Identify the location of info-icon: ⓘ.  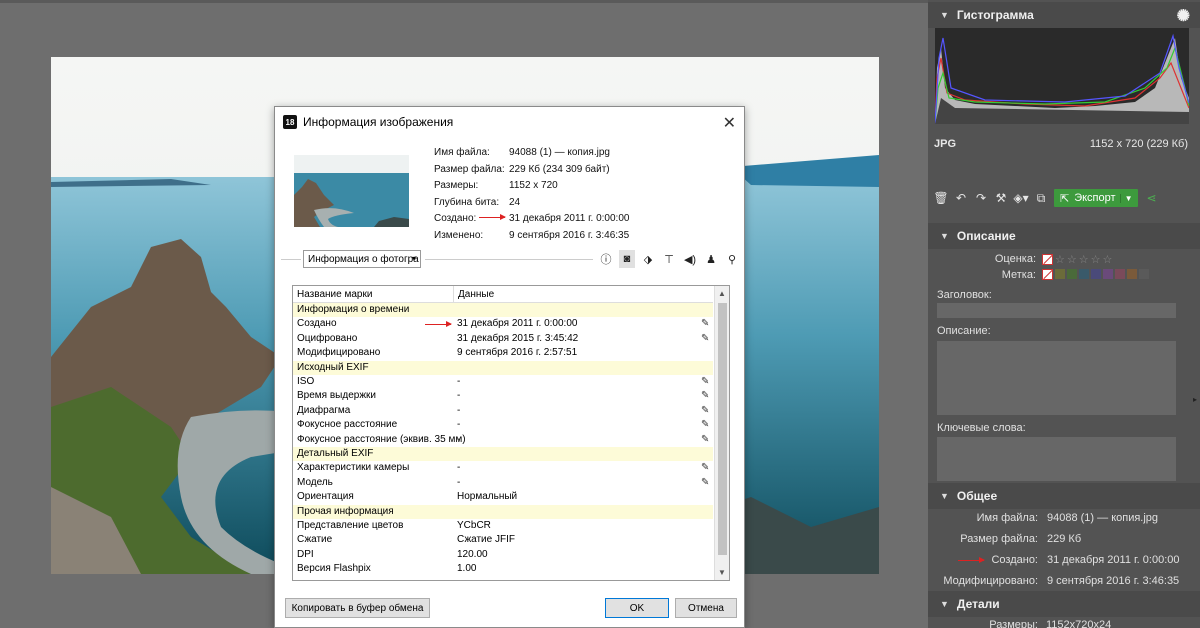
(606, 259).